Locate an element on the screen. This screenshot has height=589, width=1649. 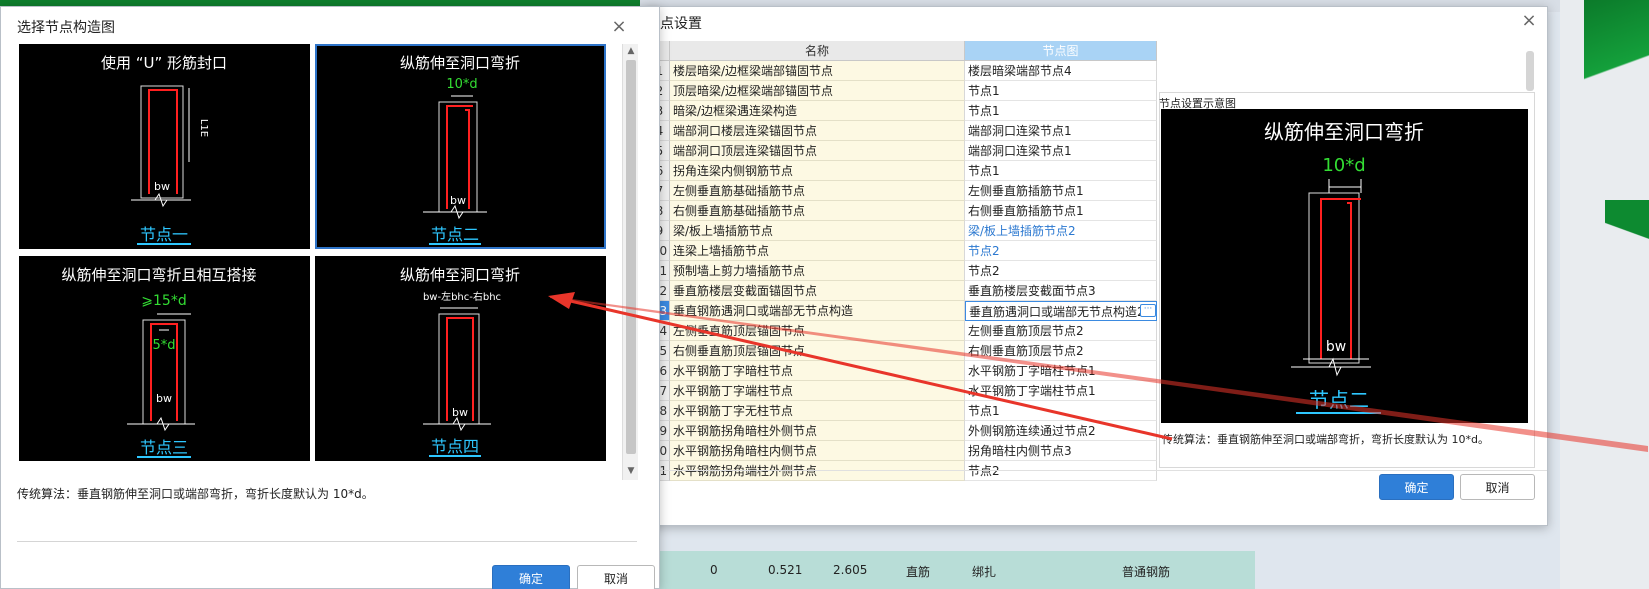
table-row: 5端部洞口顶层连梁锚固节点端部洞口连梁节点1 is located at coordinates (904, 151).